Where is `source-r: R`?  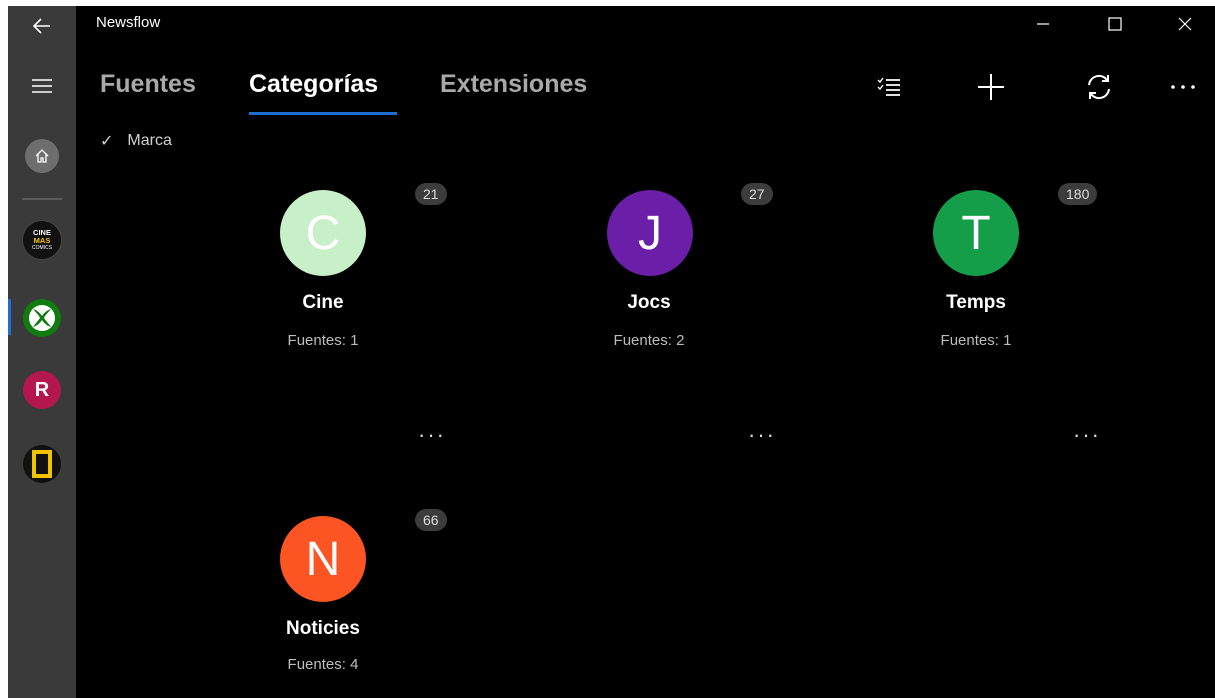
source-r: R is located at coordinates (42, 390).